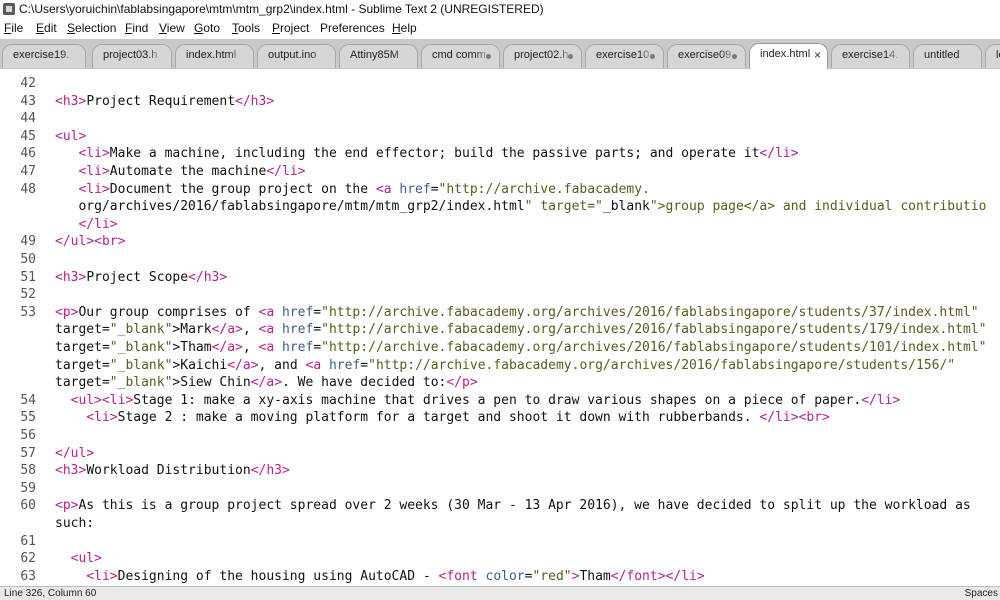  What do you see at coordinates (172, 28) in the screenshot?
I see `menu-view: View` at bounding box center [172, 28].